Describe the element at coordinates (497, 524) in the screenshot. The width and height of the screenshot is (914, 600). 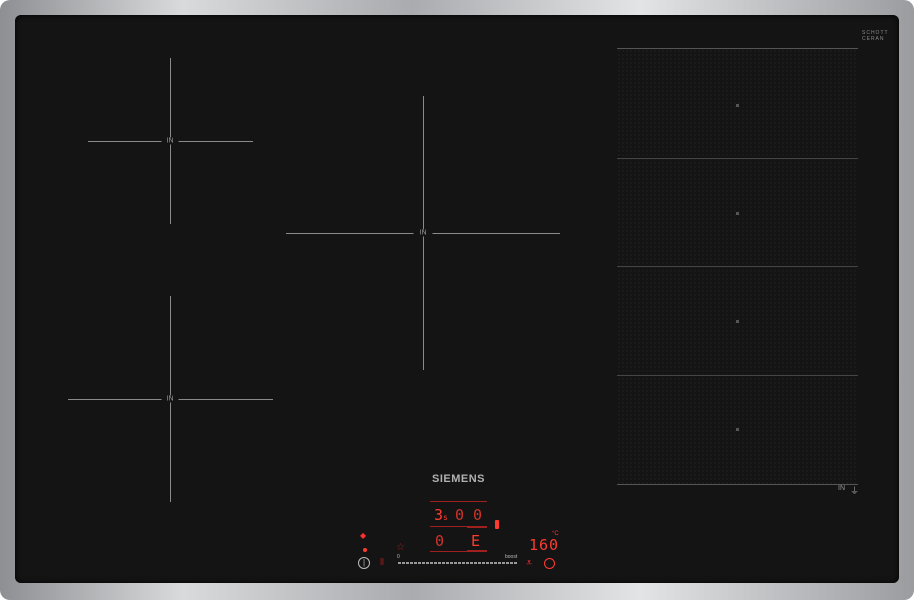
I see `flex-indicator-icon` at that location.